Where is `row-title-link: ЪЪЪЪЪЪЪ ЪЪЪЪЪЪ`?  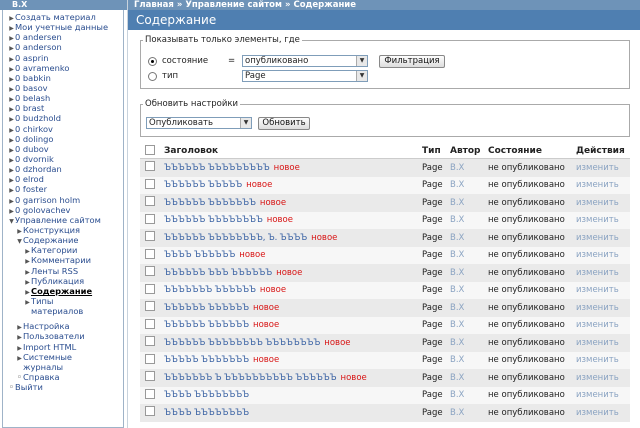
row-title-link: ЪЪЪЪЪЪЪ ЪЪЪЪЪЪ is located at coordinates (210, 290).